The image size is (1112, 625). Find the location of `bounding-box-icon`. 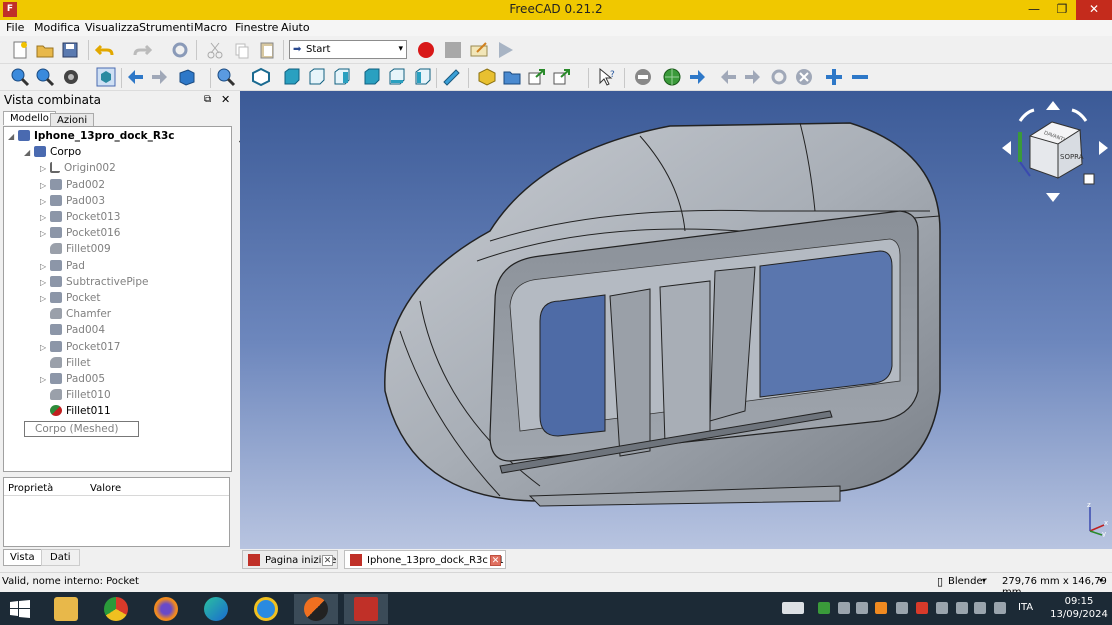

bounding-box-icon is located at coordinates (106, 77).